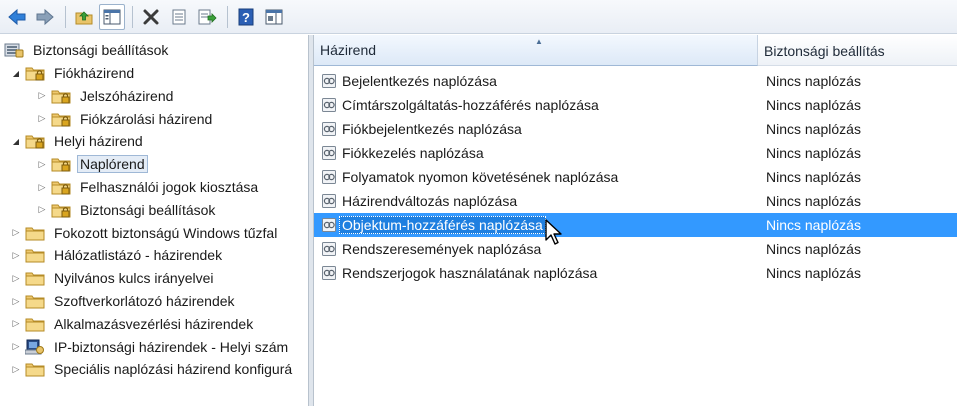 This screenshot has height=406, width=957. I want to click on policy-cell: Folyamatok nyomon követésének naplózása, so click(469, 177).